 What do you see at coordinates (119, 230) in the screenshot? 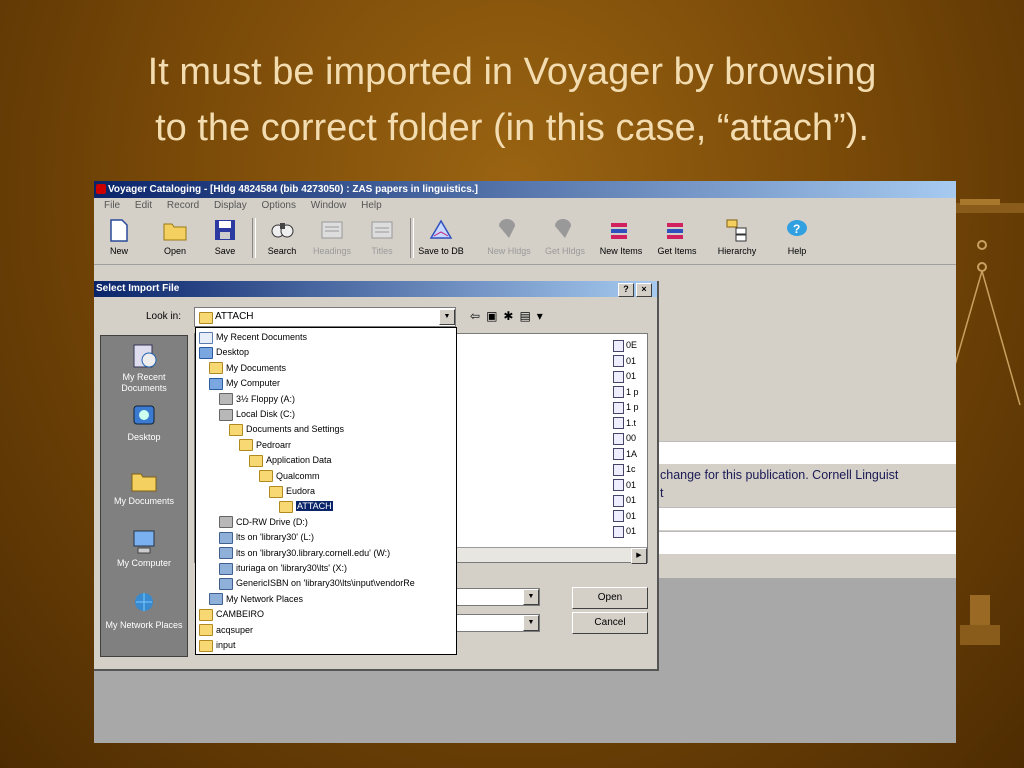
I see `new-document-icon` at bounding box center [119, 230].